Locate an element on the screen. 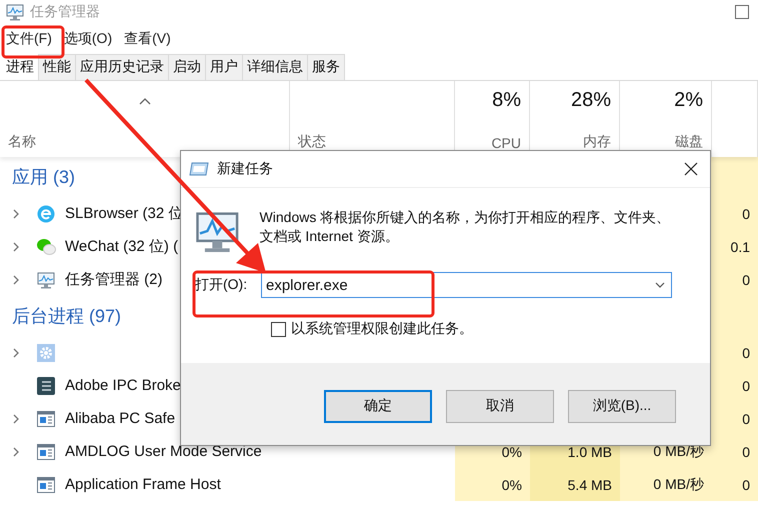 The width and height of the screenshot is (758, 517). table-cell: 0 MB/秒 is located at coordinates (666, 484).